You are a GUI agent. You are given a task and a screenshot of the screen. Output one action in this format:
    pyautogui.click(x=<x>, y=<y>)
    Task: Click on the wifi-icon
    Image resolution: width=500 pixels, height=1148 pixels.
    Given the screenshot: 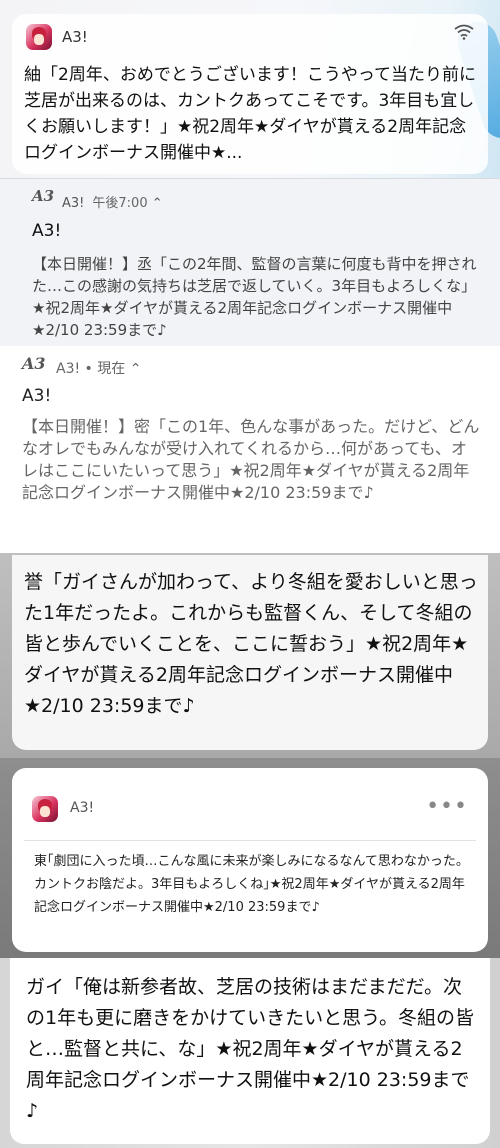 What is the action you would take?
    pyautogui.click(x=464, y=34)
    